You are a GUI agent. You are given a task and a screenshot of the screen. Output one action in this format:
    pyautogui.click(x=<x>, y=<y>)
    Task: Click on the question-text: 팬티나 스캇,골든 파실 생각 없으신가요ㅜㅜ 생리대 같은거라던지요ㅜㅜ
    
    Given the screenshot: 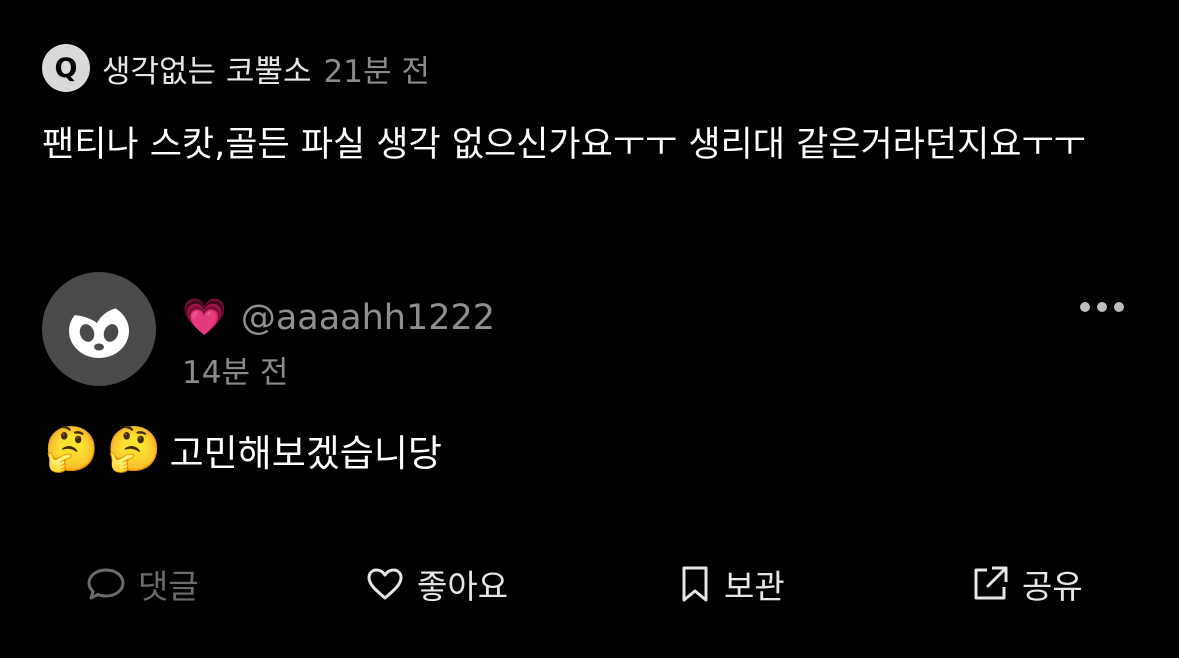 What is the action you would take?
    pyautogui.click(x=564, y=145)
    